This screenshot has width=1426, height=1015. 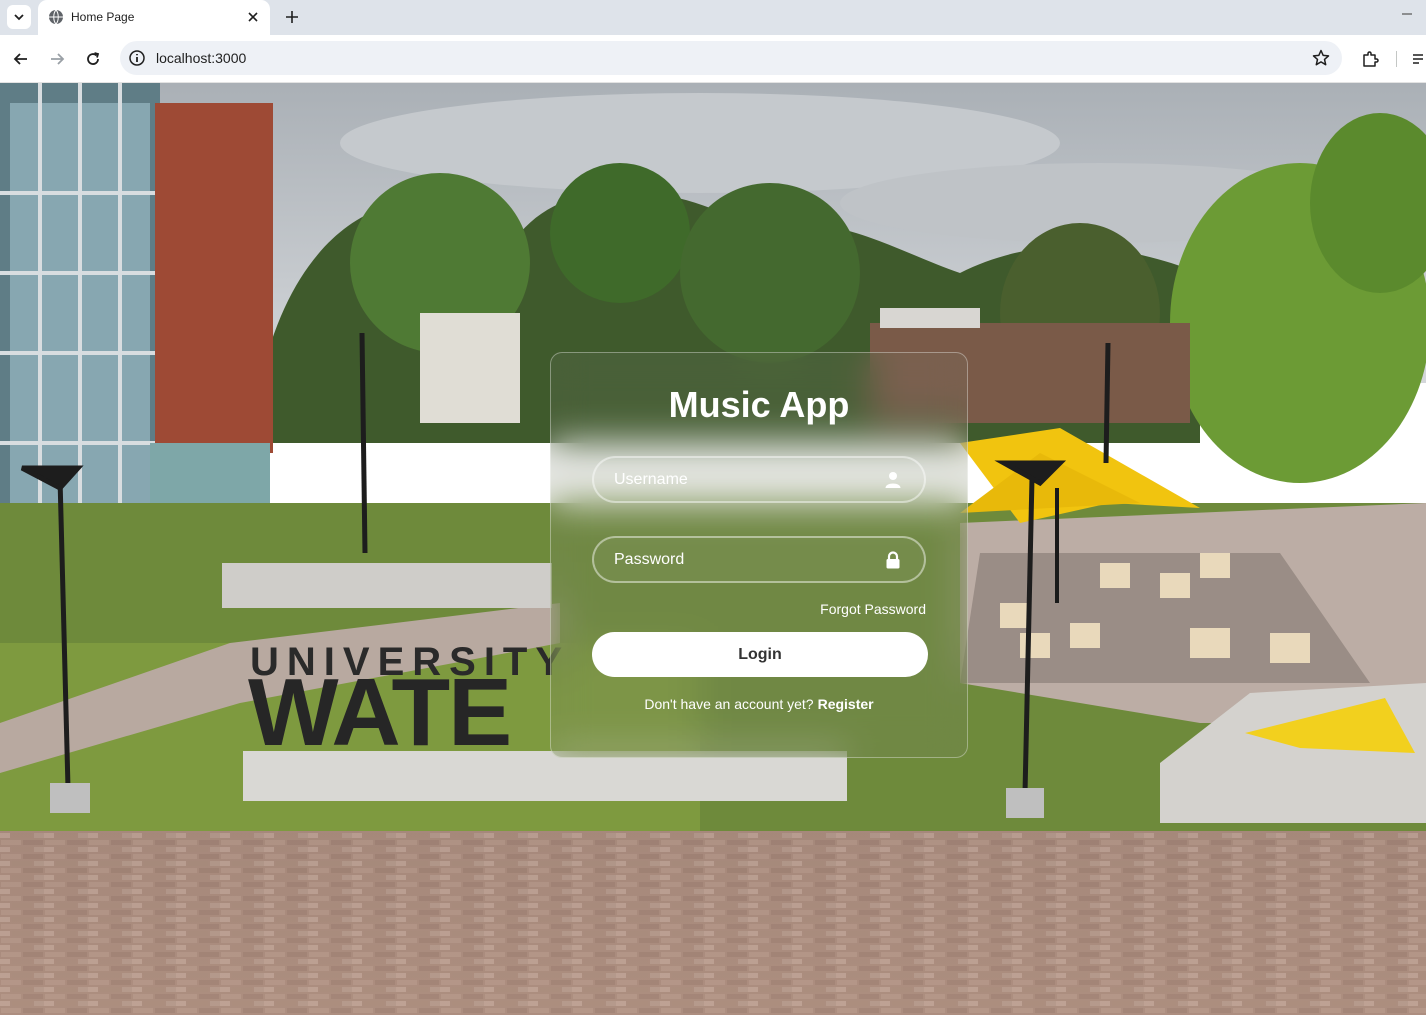 I want to click on forward-button, so click(x=57, y=59).